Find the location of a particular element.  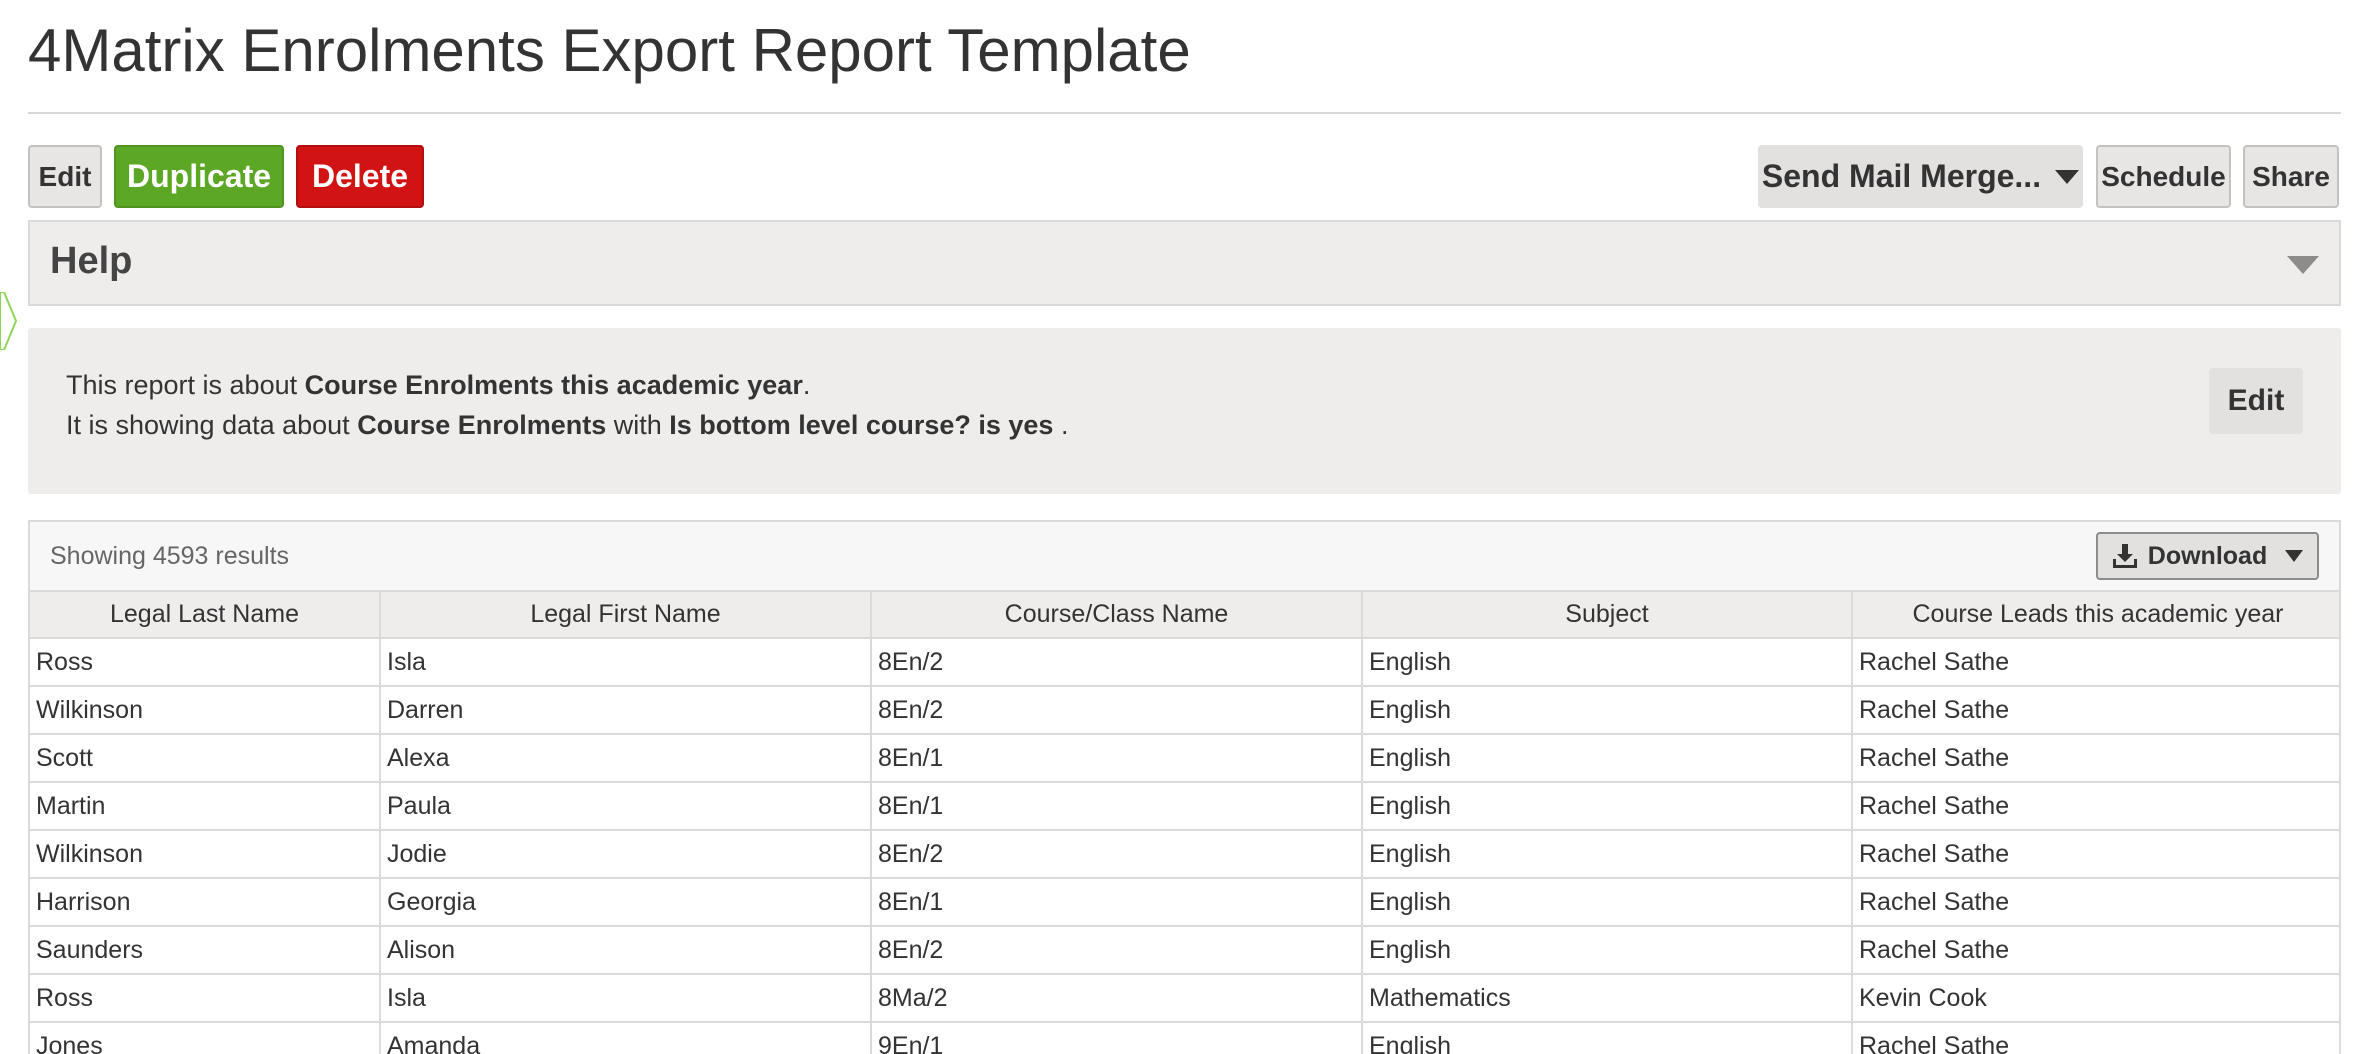

table-cell: Kevin Cook is located at coordinates (2095, 998).